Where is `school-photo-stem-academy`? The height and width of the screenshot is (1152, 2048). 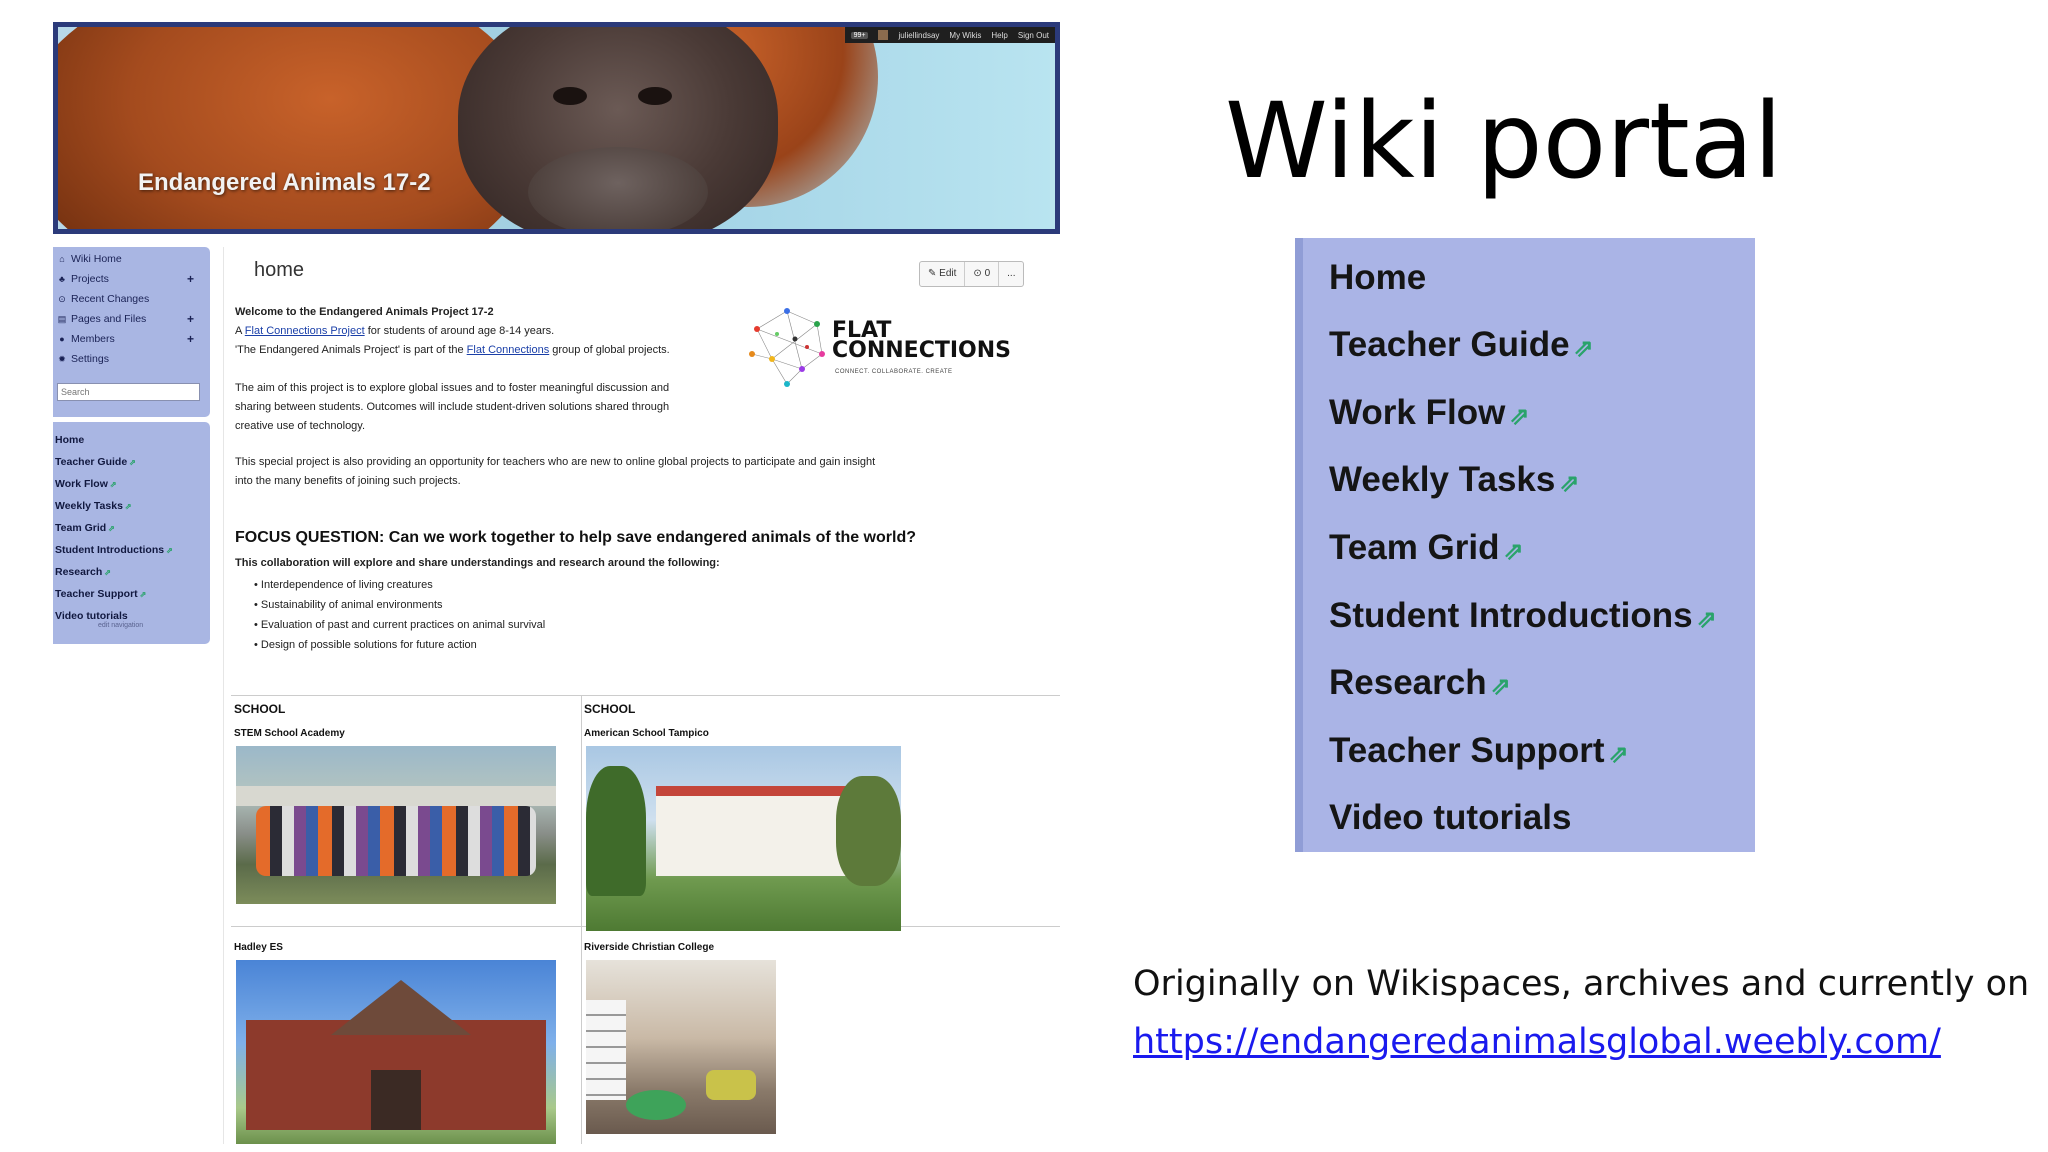
school-photo-stem-academy is located at coordinates (396, 825).